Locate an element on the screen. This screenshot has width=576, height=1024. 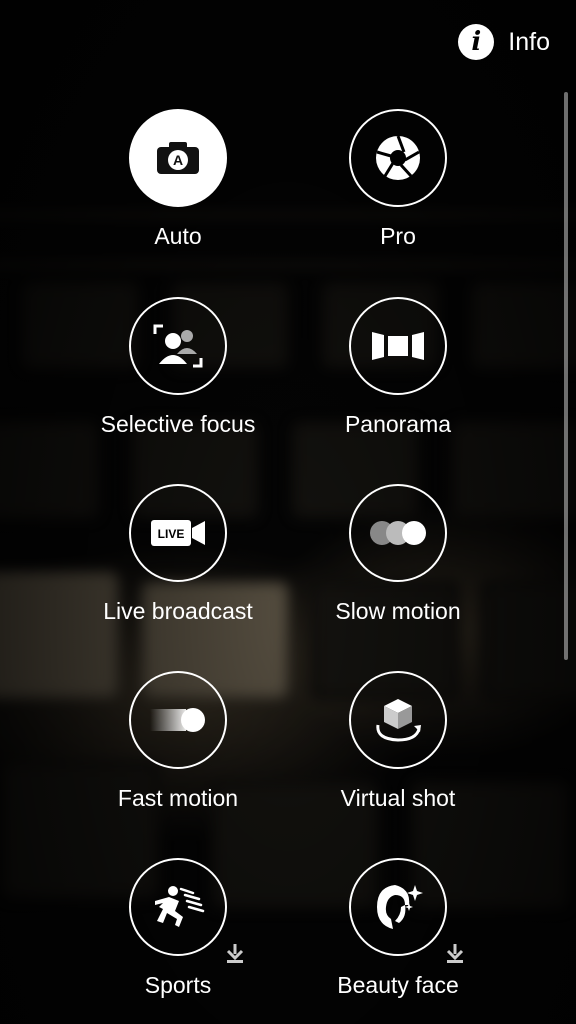
mode-fast-motion: Fast motion is located at coordinates (178, 756).